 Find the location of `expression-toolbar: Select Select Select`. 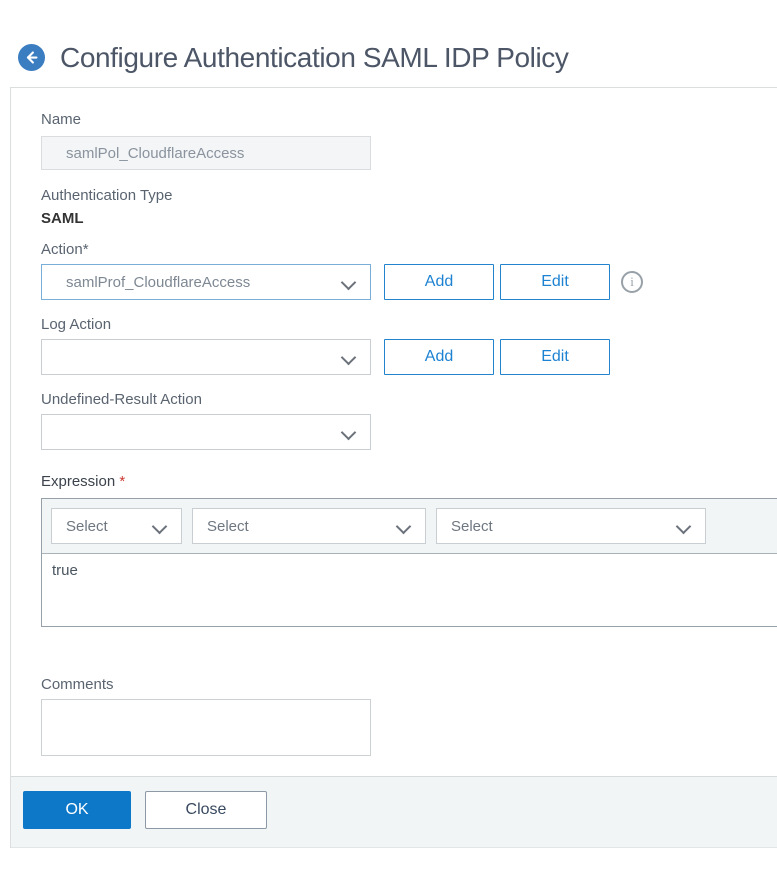

expression-toolbar: Select Select Select is located at coordinates (409, 526).